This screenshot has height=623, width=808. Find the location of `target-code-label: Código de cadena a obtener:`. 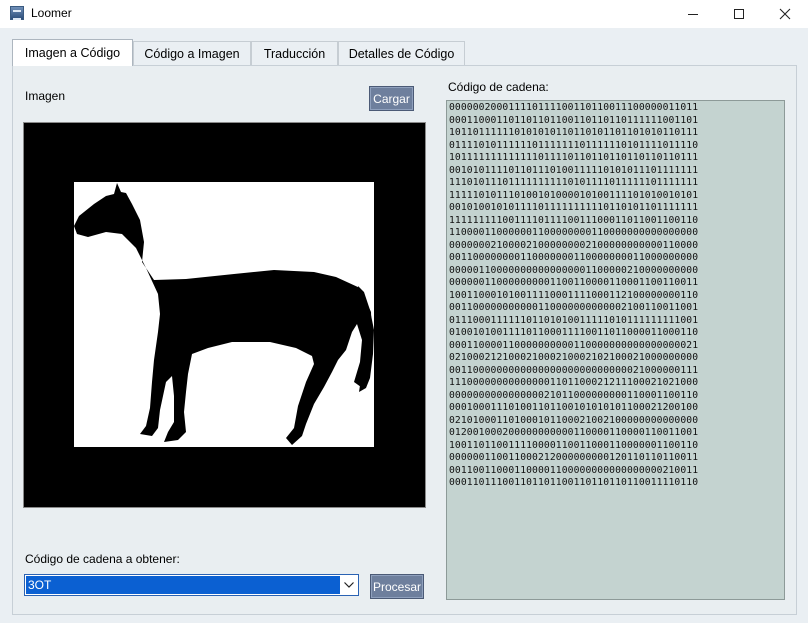

target-code-label: Código de cadena a obtener: is located at coordinates (102, 559).